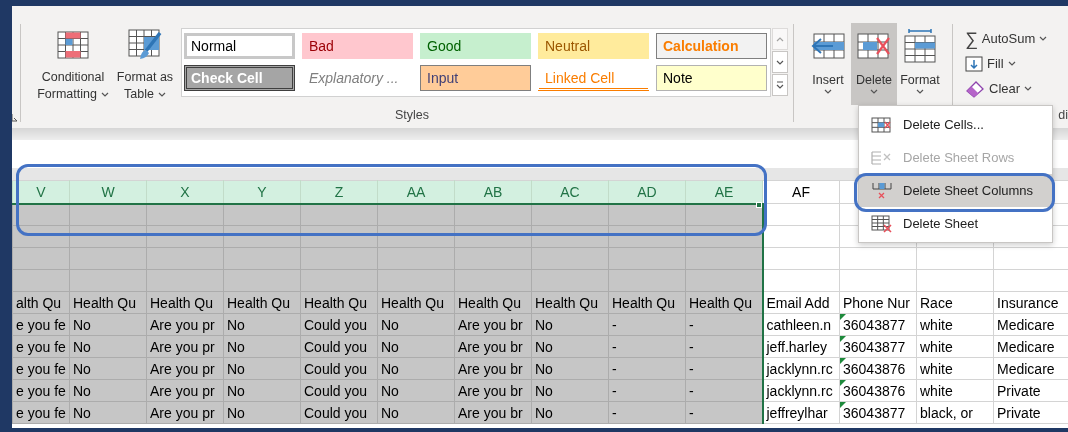  What do you see at coordinates (955, 412) in the screenshot?
I see `table-cell: black, or` at bounding box center [955, 412].